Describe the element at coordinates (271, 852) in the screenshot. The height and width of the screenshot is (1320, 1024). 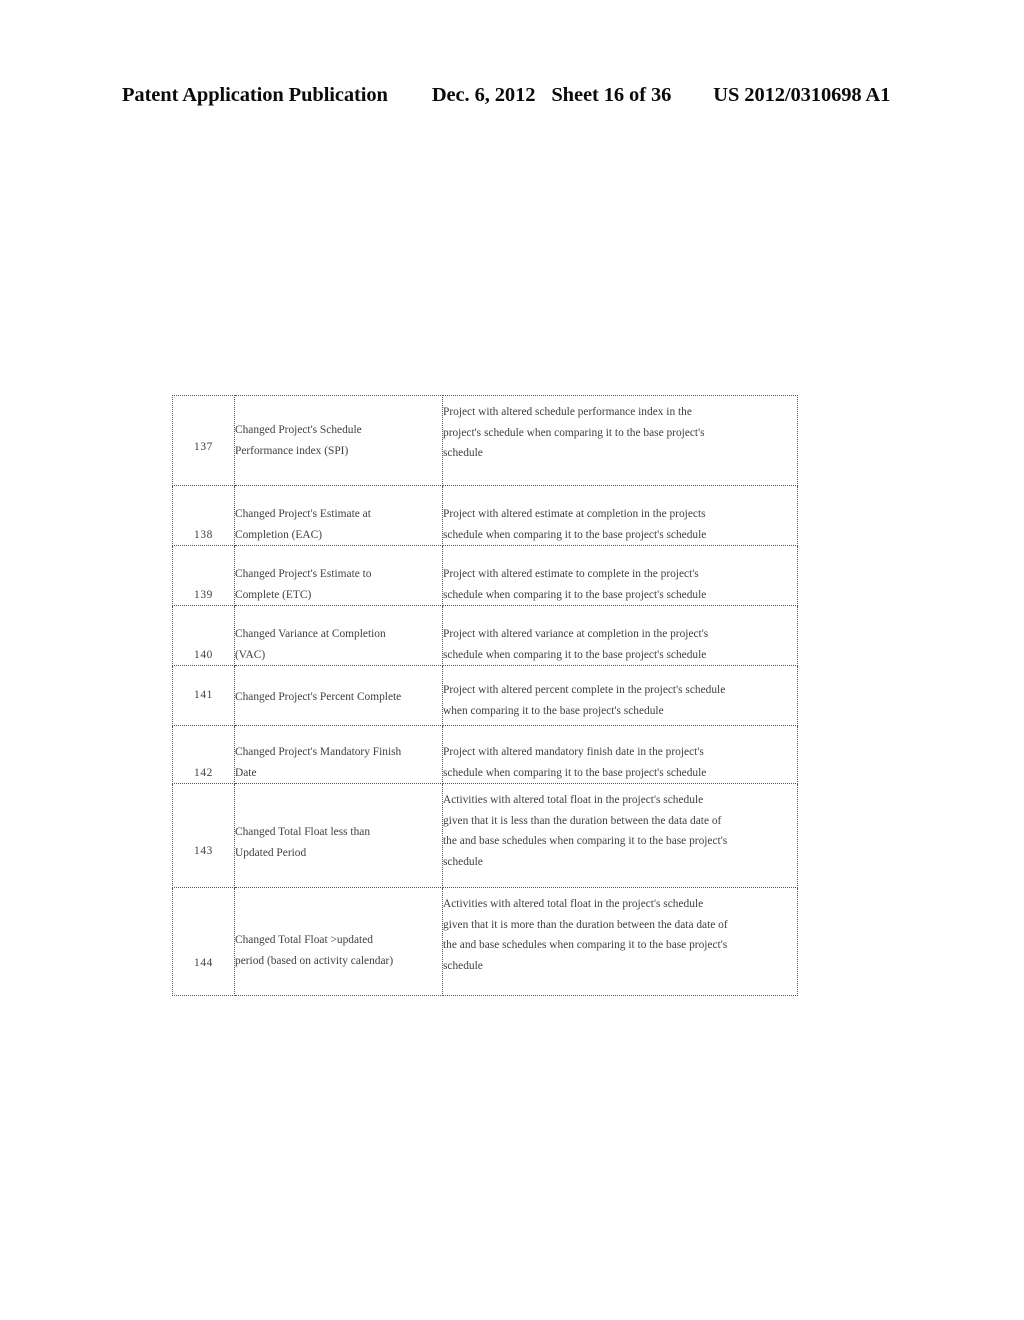
I see `row-name-line: Updated Period` at that location.